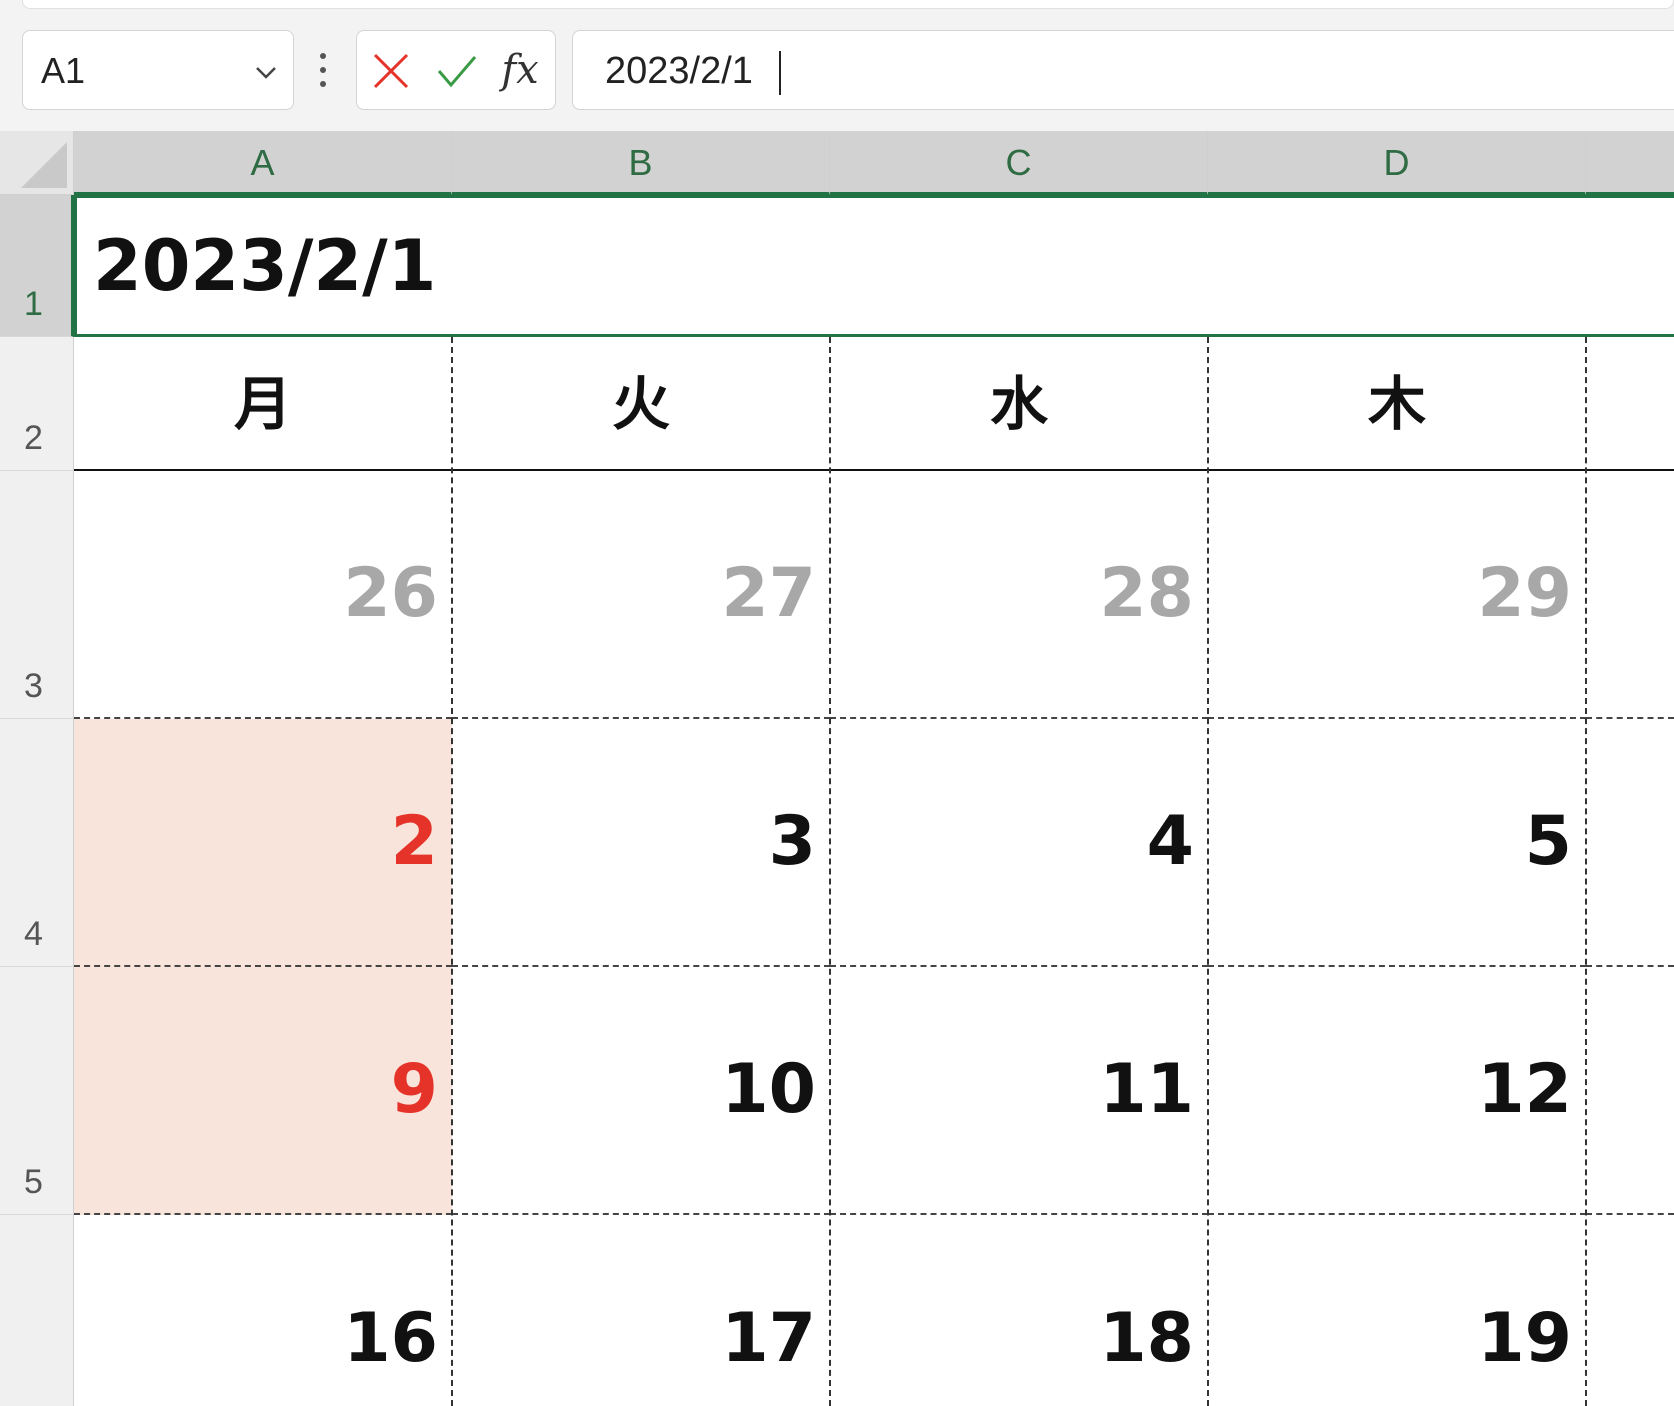 The image size is (1674, 1406). What do you see at coordinates (1397, 163) in the screenshot?
I see `column-header-d: D` at bounding box center [1397, 163].